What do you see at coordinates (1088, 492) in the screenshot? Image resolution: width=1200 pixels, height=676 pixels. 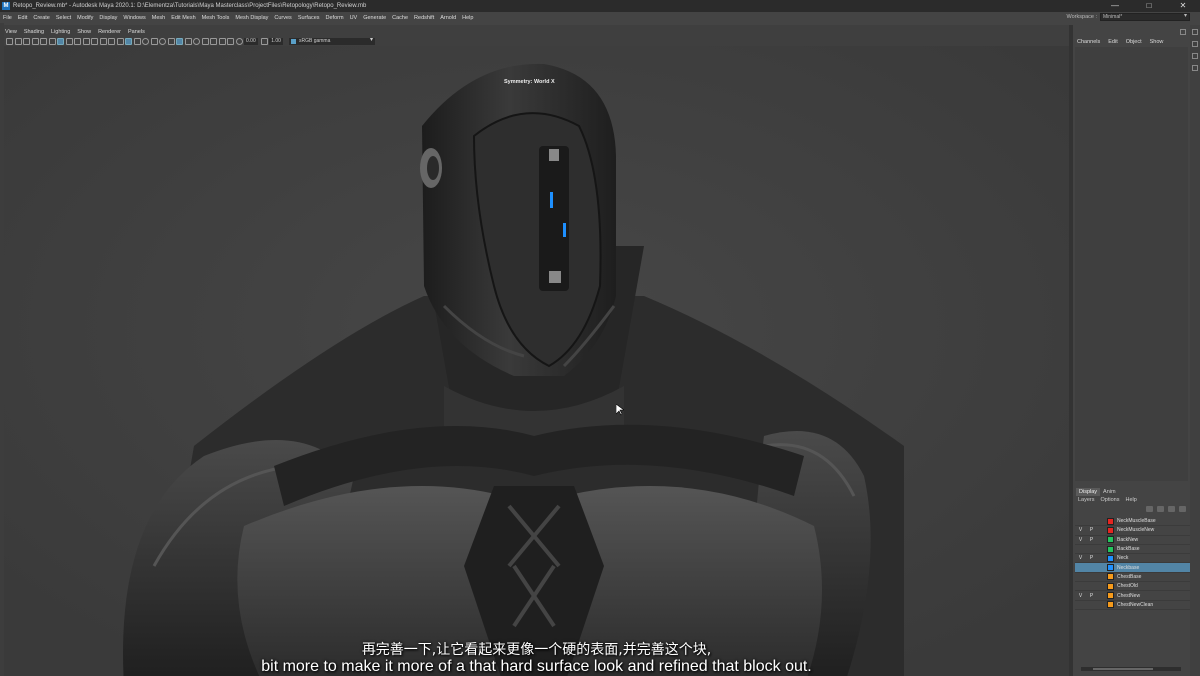 I see `tab-display: Display` at bounding box center [1088, 492].